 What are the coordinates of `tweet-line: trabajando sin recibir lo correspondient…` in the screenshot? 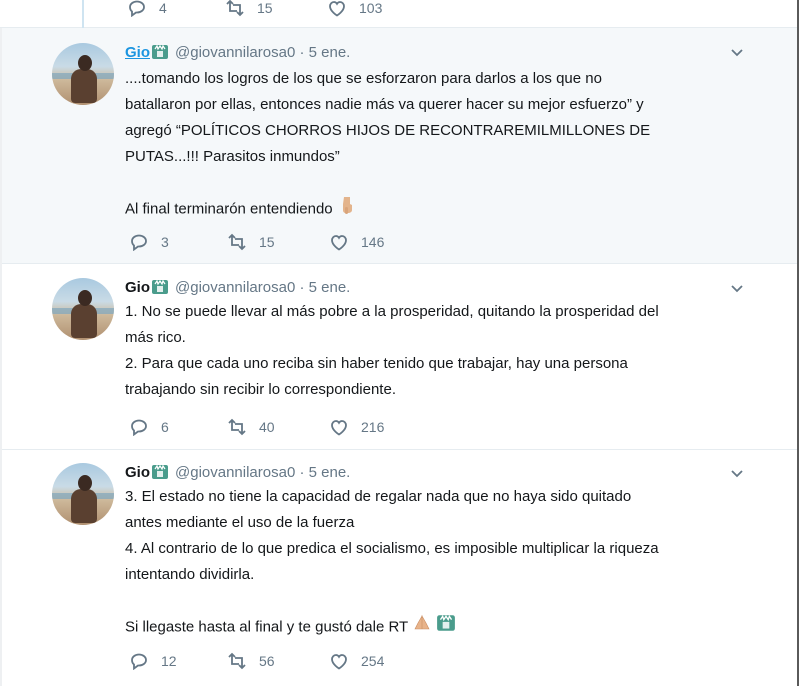 It's located at (260, 389).